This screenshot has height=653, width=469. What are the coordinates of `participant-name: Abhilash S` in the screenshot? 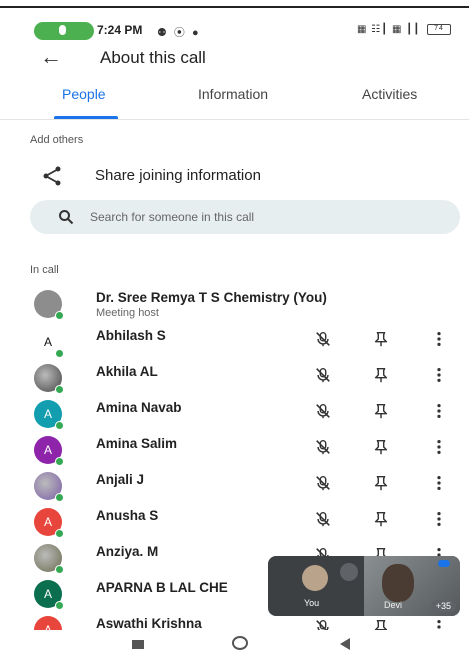 It's located at (131, 335).